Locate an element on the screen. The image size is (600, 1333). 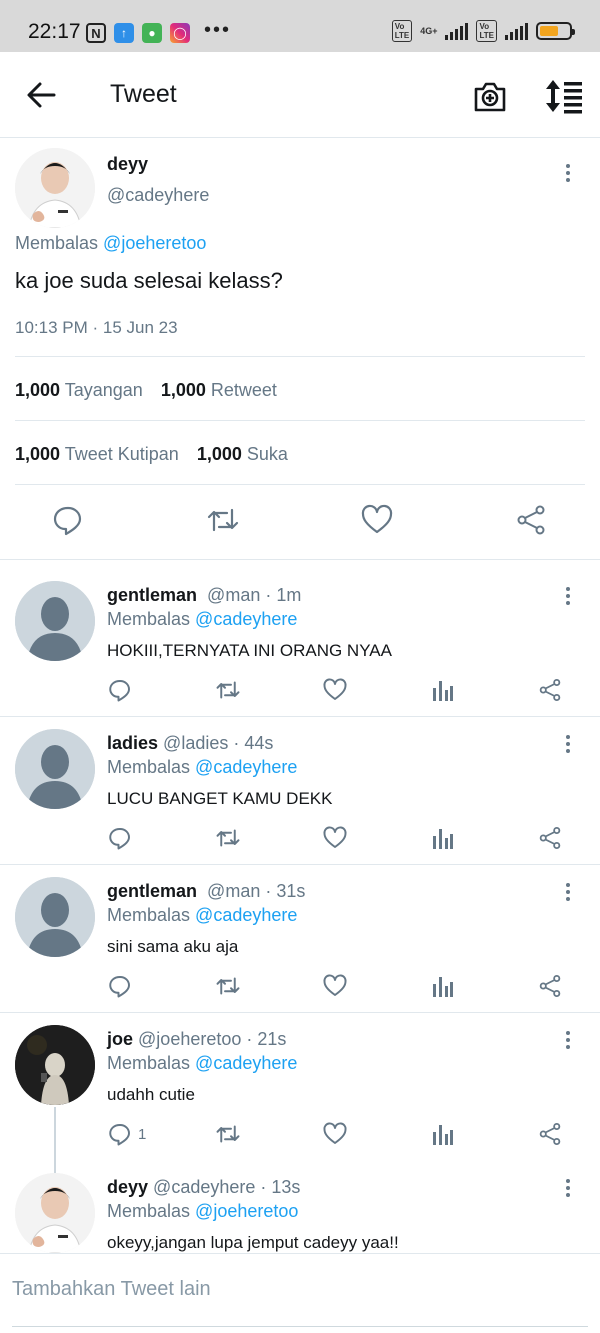
add-tweet-input: Tambahkan Tweet lain is located at coordinates (111, 1289).